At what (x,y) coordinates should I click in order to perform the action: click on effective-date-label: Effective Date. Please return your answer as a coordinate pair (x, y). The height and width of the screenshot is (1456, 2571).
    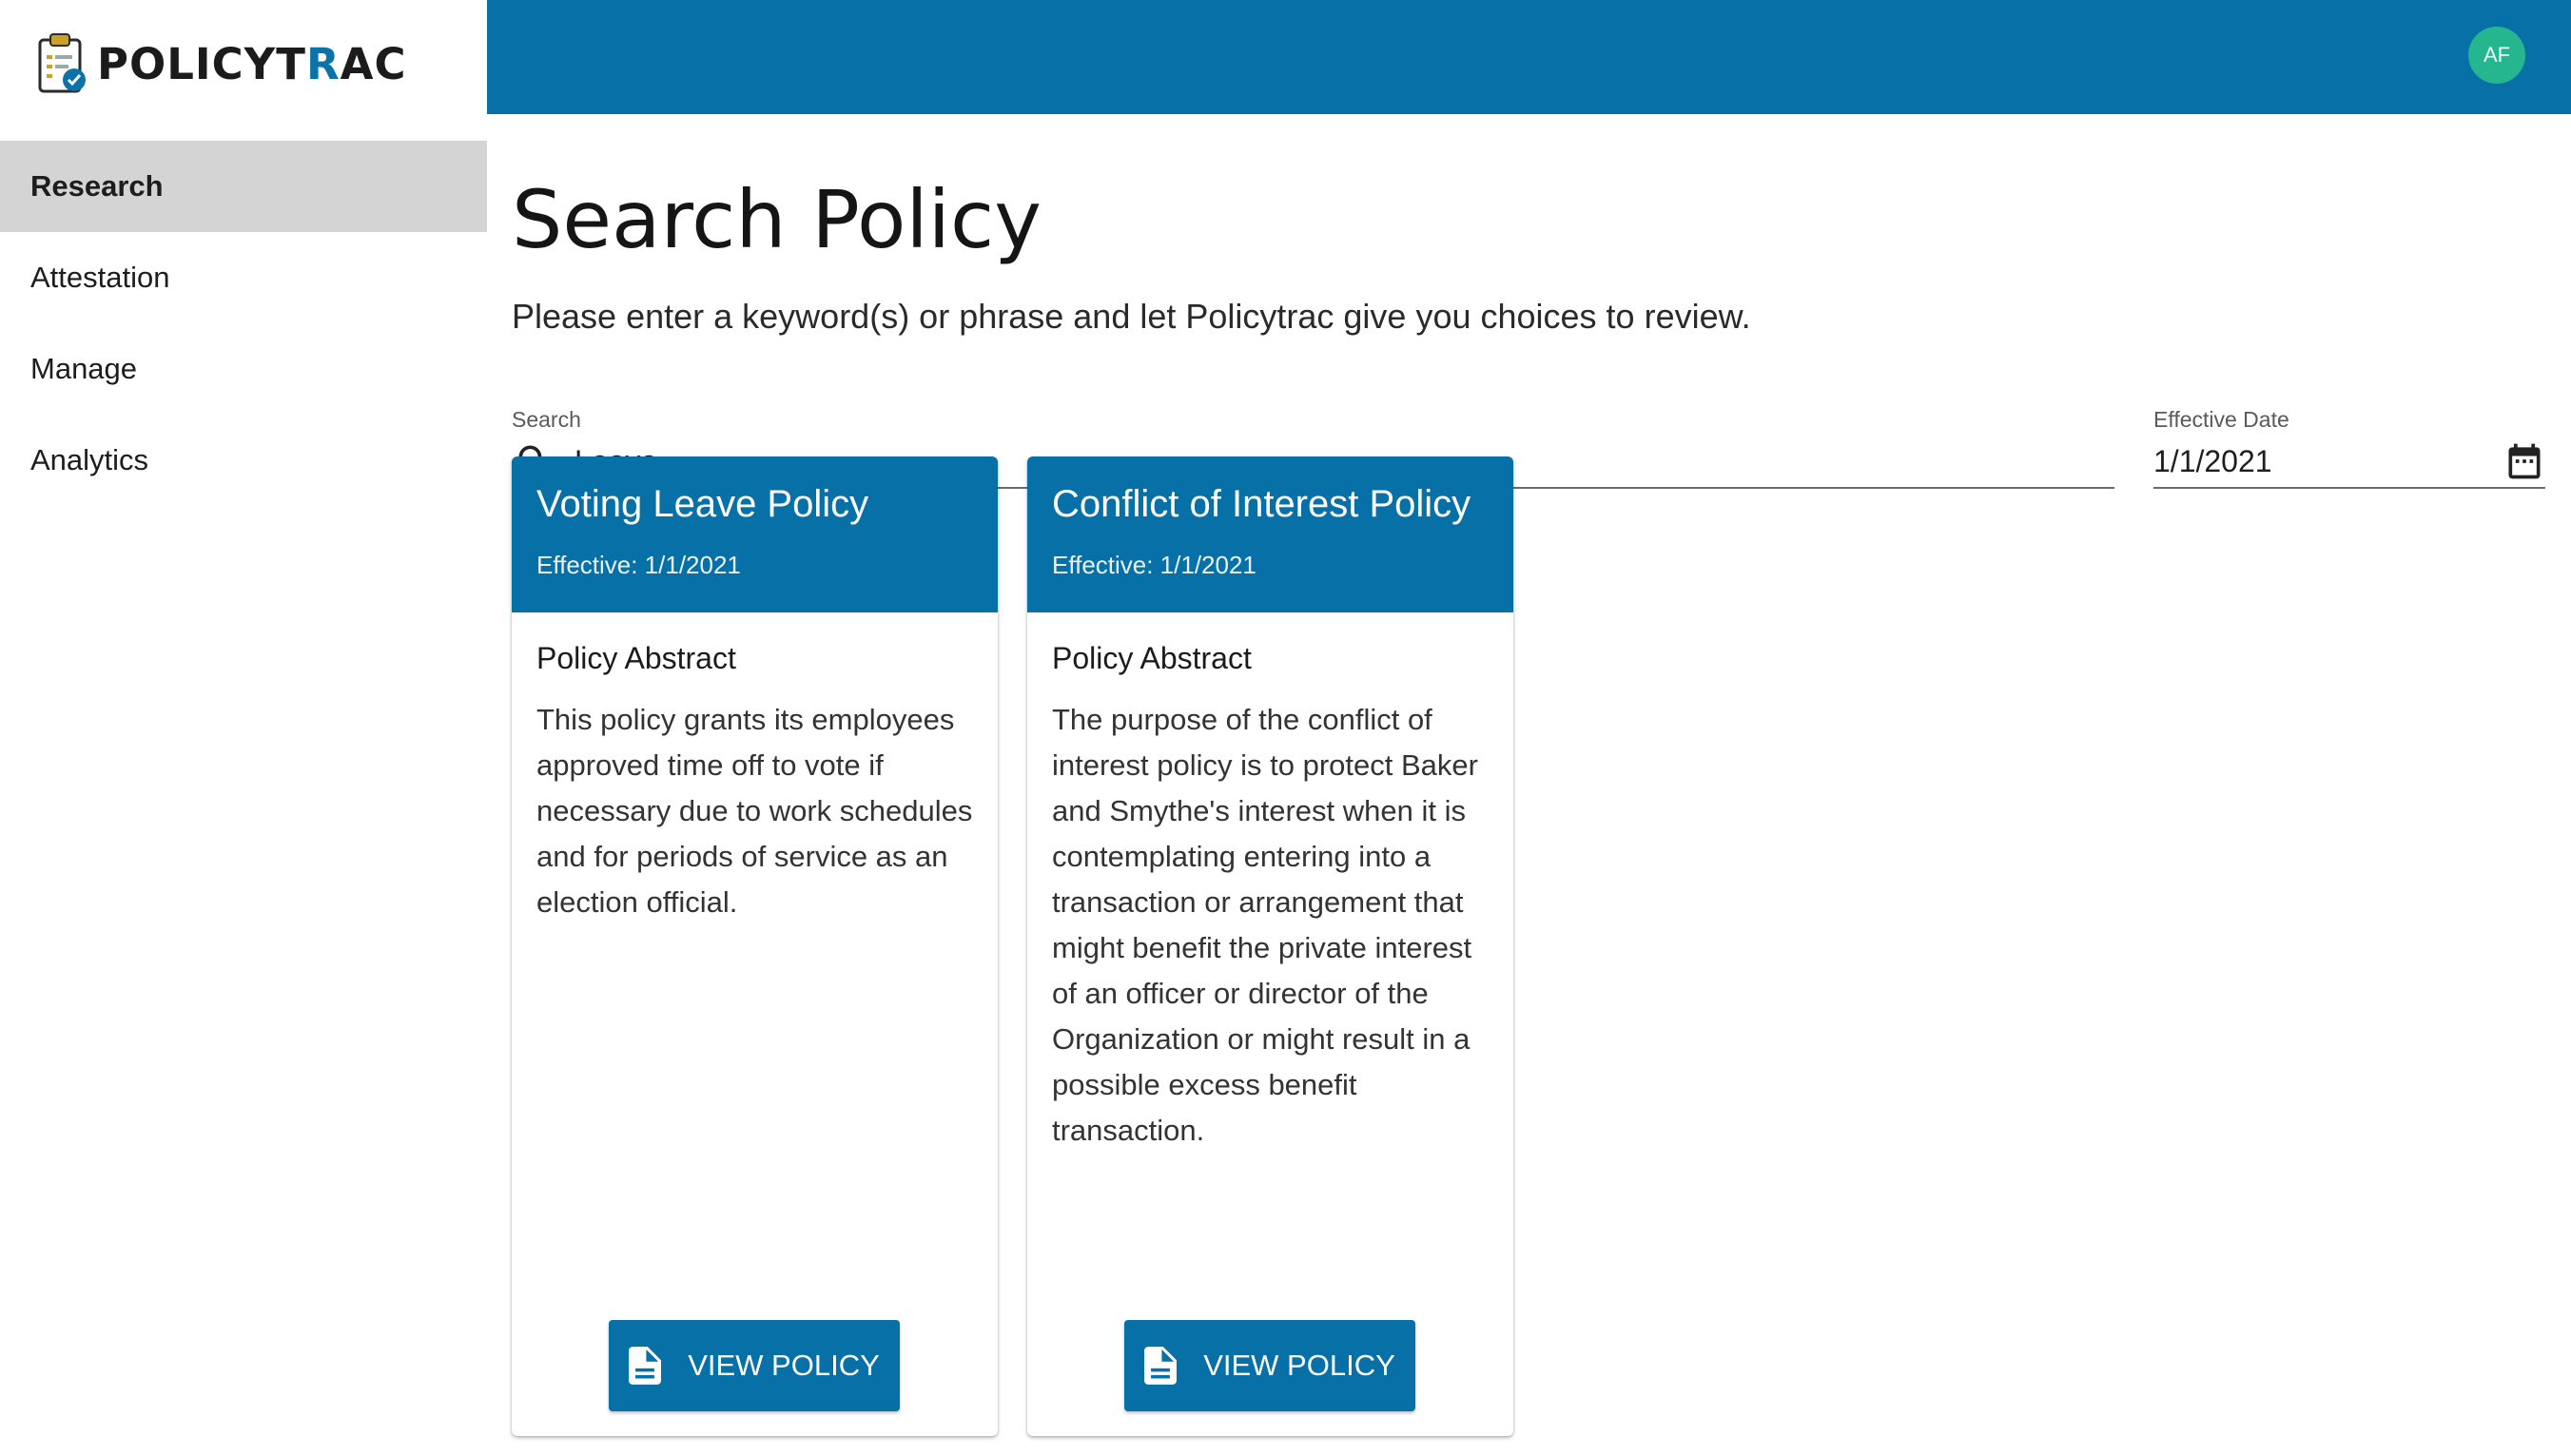
    Looking at the image, I should click on (2221, 420).